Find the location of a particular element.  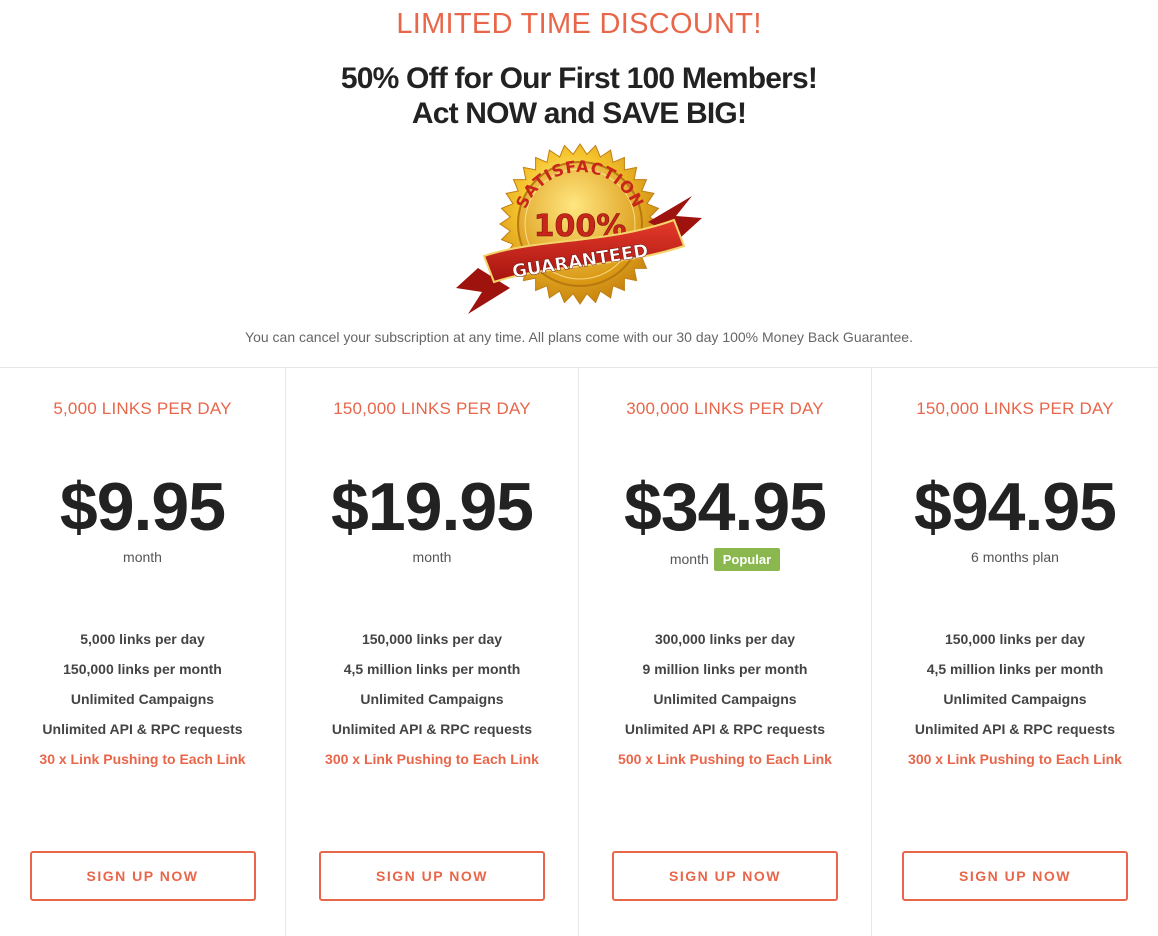

plan-period: 6 months plan is located at coordinates (1015, 557).